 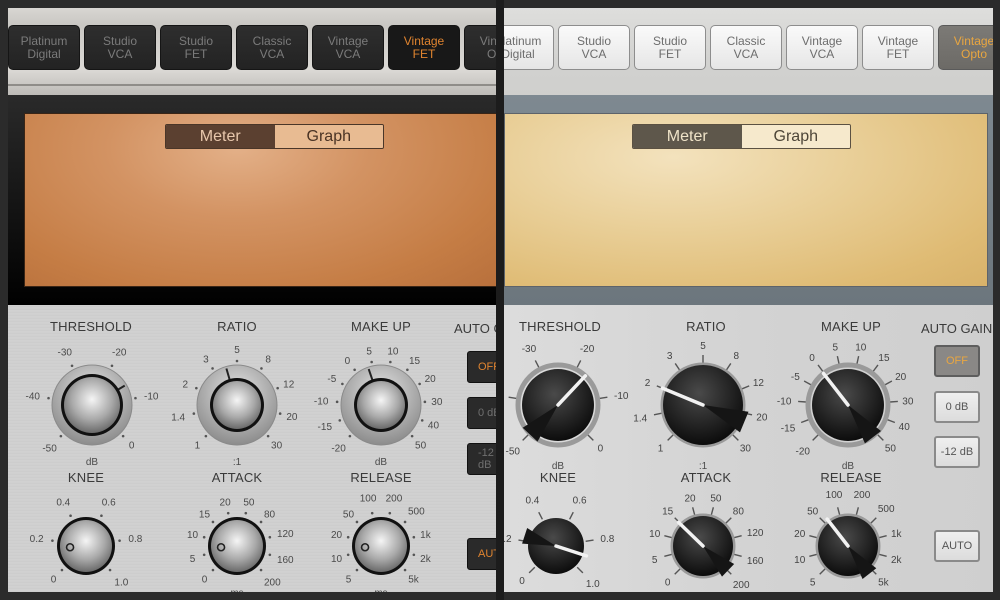 I want to click on attack-scale-label: 20, so click(x=226, y=503).